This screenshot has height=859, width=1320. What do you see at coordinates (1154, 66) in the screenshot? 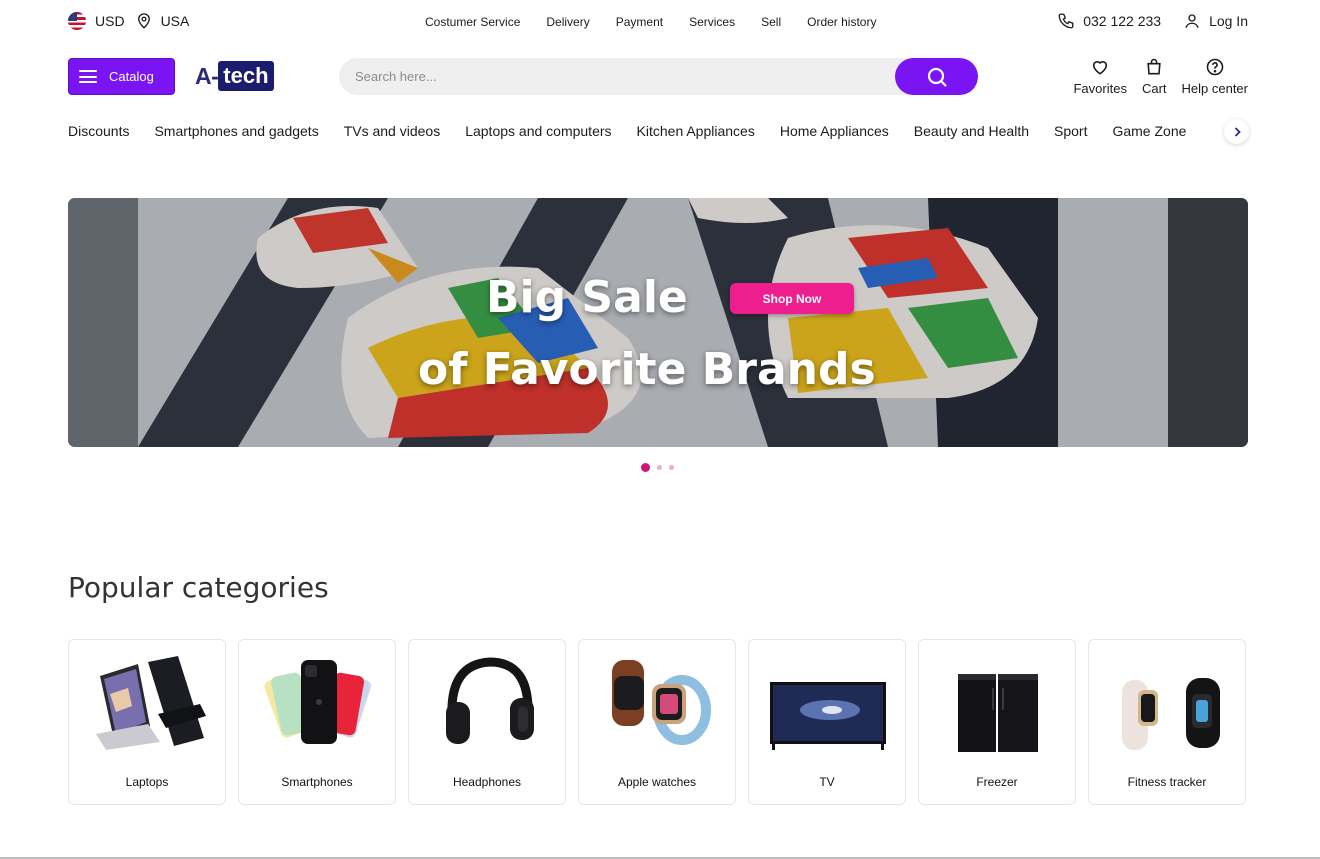
I see `shopping-bag-icon` at bounding box center [1154, 66].